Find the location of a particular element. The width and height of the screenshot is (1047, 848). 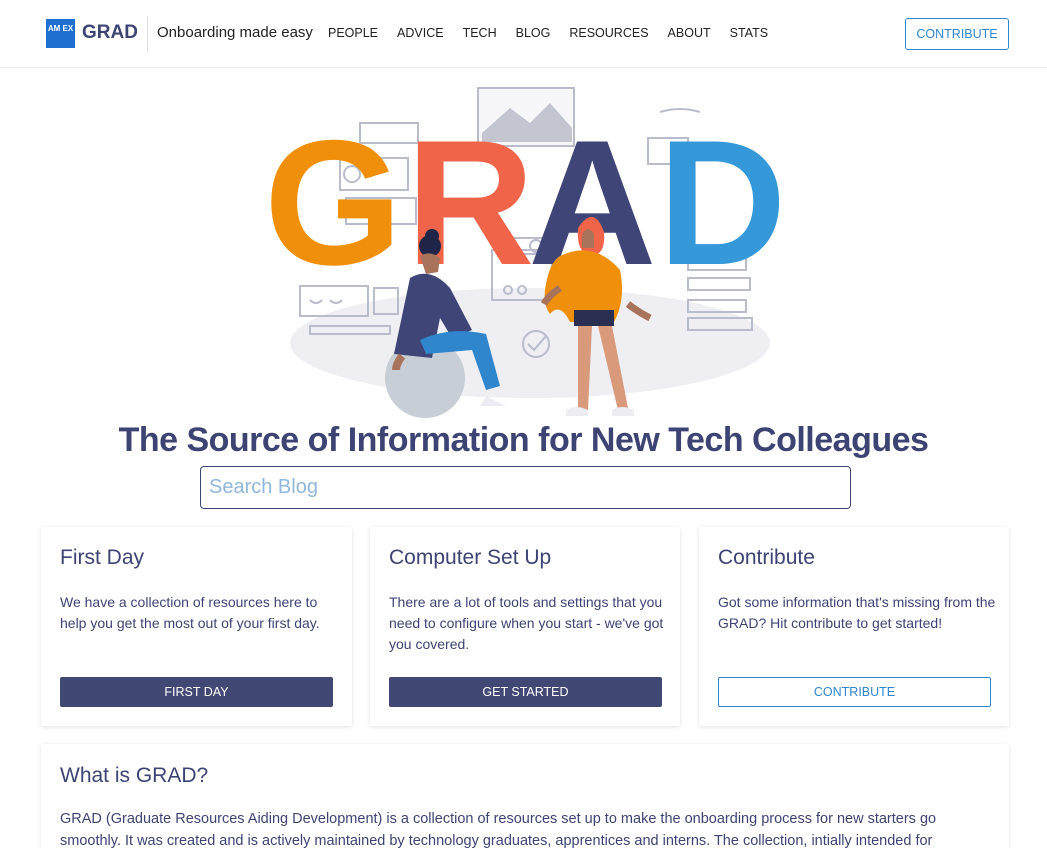

nav-item-tech: TECH is located at coordinates (480, 33).